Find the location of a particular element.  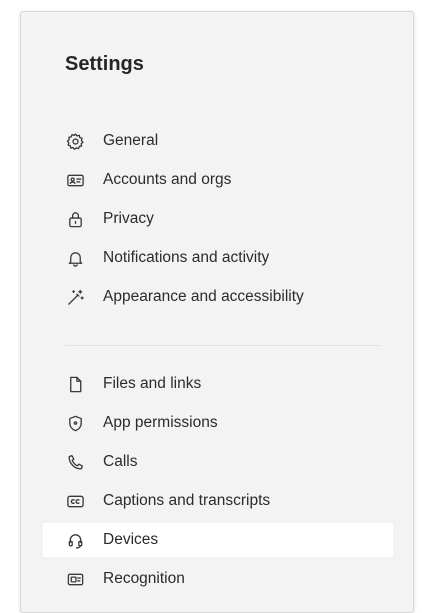

settings-item-files-and-links: Files and links is located at coordinates (218, 384).